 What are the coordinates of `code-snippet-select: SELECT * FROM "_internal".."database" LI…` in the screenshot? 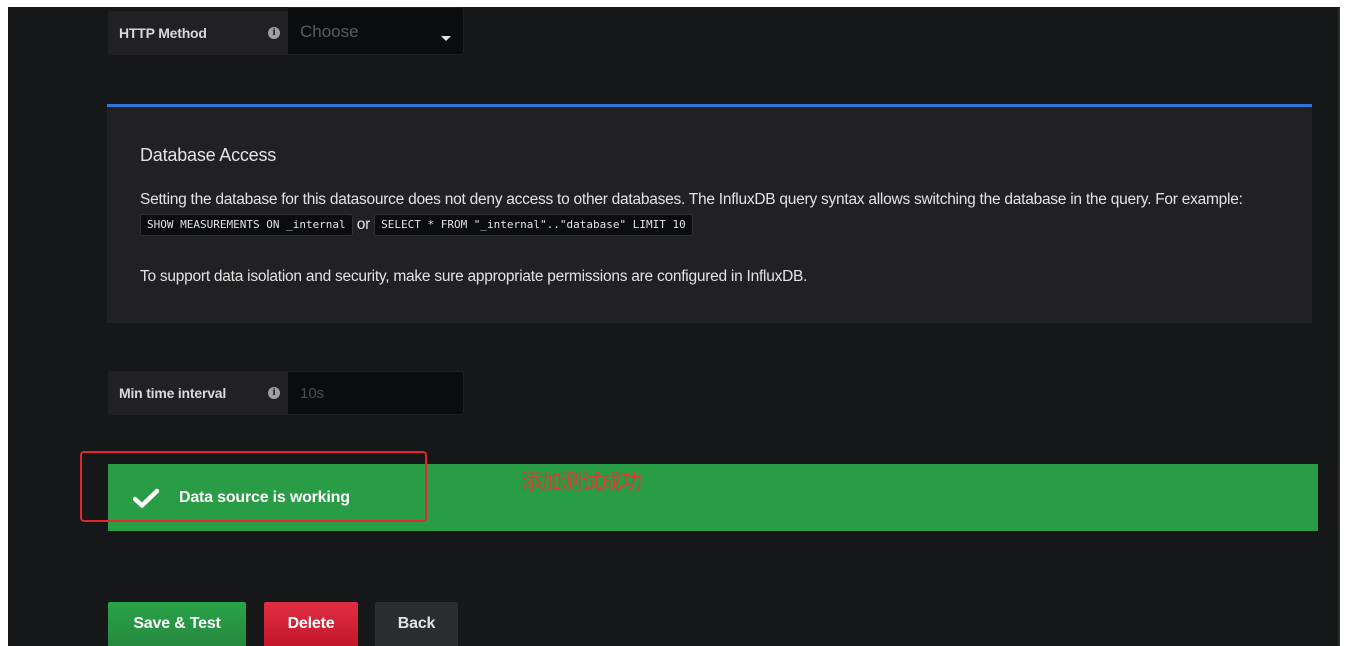 It's located at (533, 224).